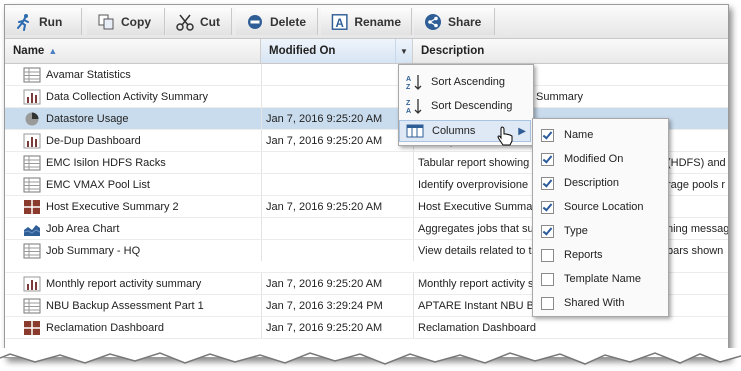 The image size is (741, 371). What do you see at coordinates (696, 163) in the screenshot?
I see `description-fragment-hdfs: (HDFS) and` at bounding box center [696, 163].